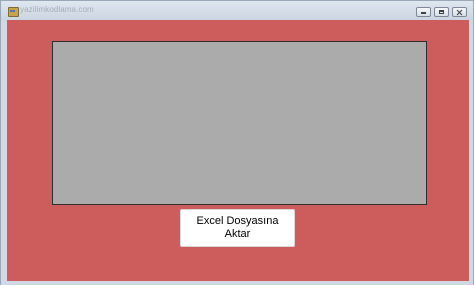 The width and height of the screenshot is (474, 285). I want to click on window-title: yazilimkodlama.com, so click(57, 9).